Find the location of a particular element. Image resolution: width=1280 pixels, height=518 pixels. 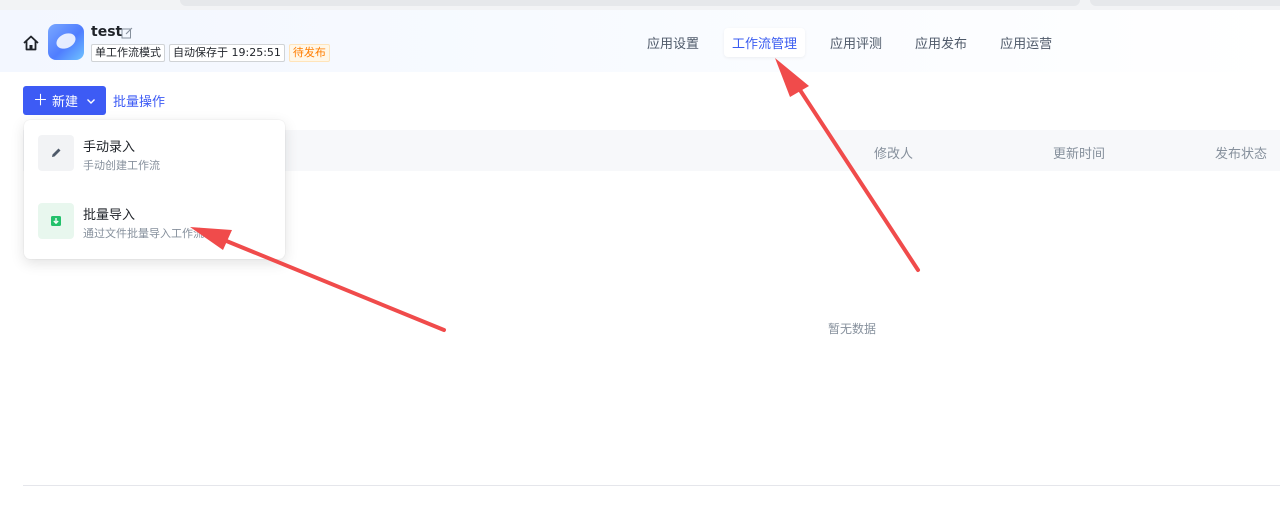

toolbar: ＋ 新建 批量操作 is located at coordinates (94, 100).